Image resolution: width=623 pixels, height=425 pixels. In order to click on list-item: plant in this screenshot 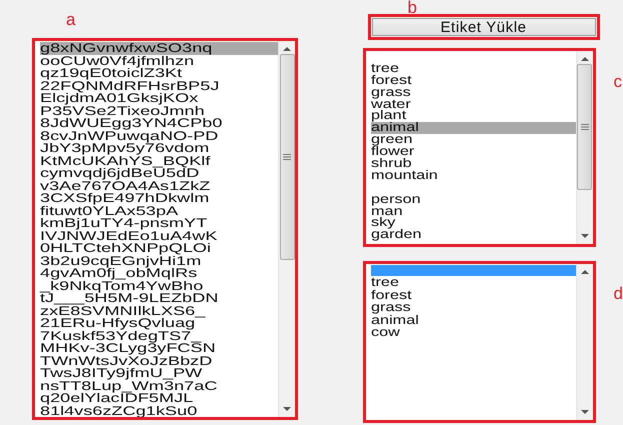, I will do `click(473, 116)`.